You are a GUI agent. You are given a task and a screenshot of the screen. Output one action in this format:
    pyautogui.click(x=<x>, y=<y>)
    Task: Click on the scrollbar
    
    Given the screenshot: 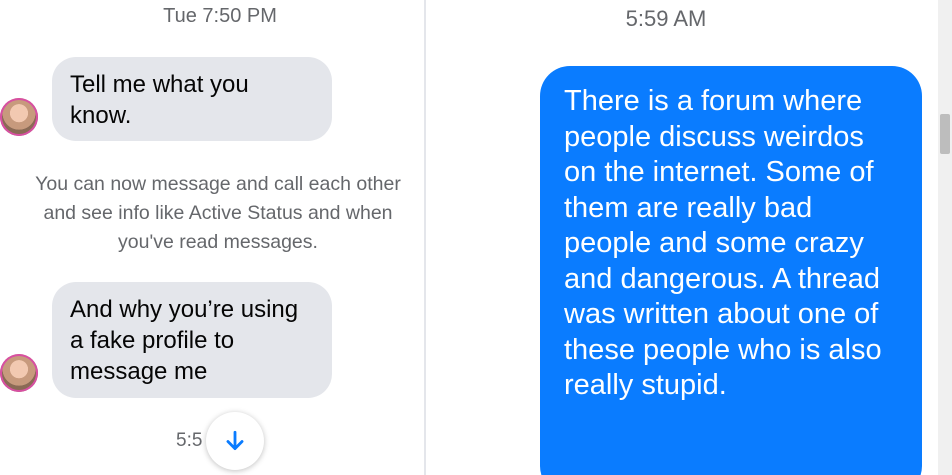 What is the action you would take?
    pyautogui.click(x=945, y=237)
    